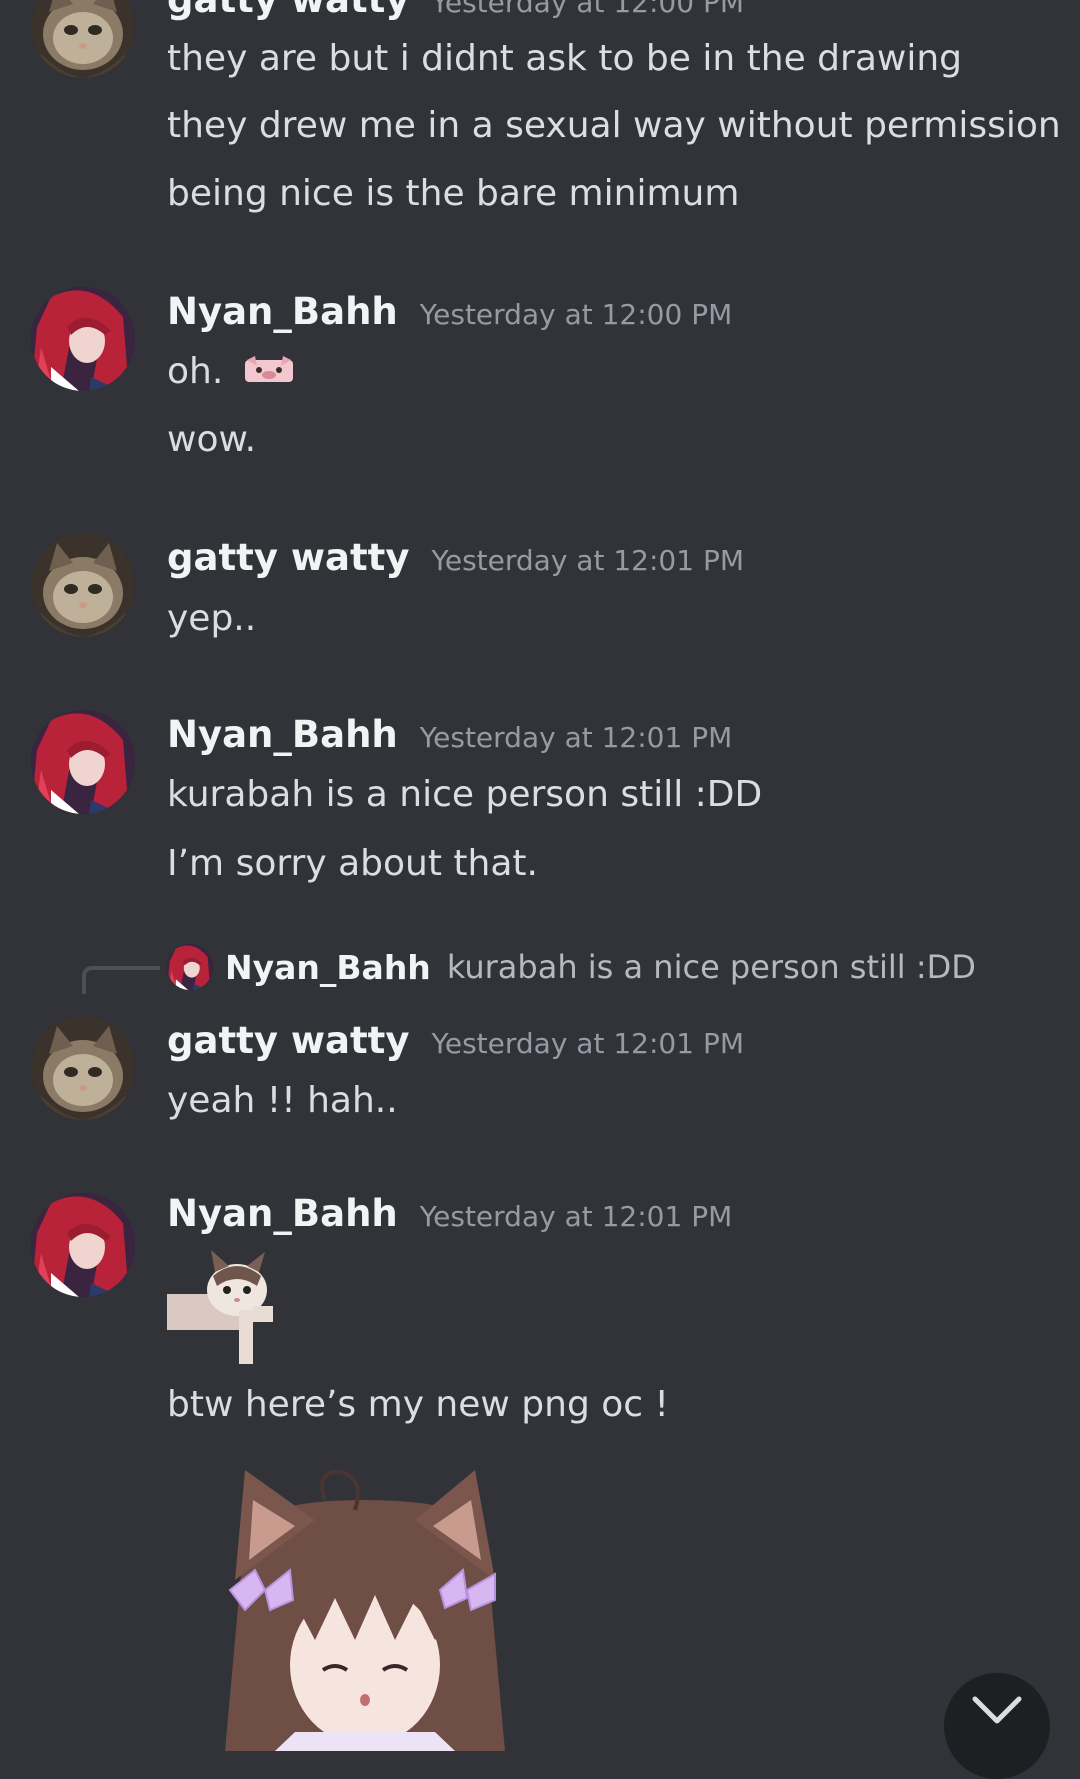 This screenshot has height=1779, width=1080. Describe the element at coordinates (190, 967) in the screenshot. I see `reply-avatar` at that location.